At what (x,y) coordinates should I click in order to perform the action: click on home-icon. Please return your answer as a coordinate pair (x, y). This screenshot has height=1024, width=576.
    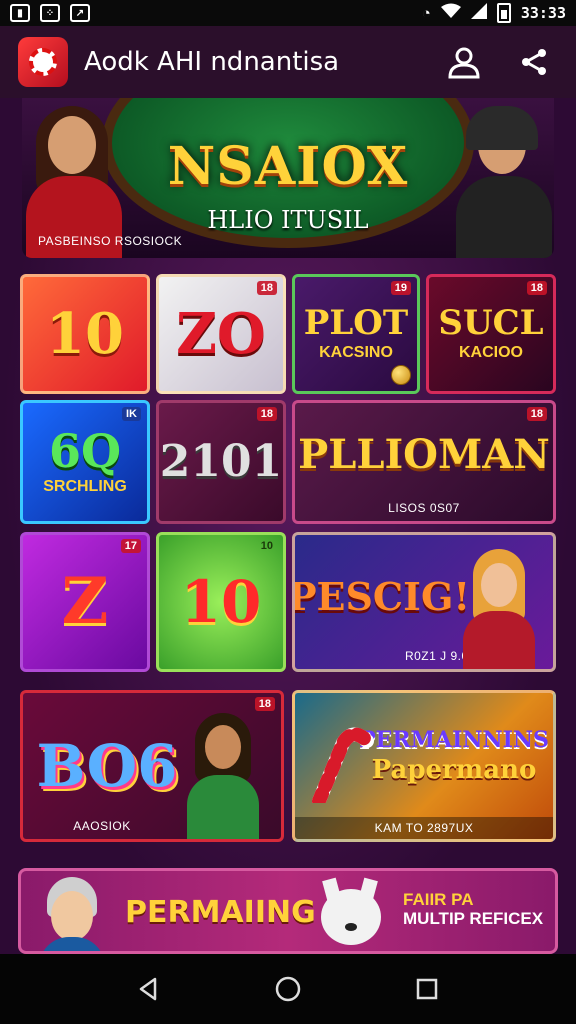
    Looking at the image, I should click on (288, 989).